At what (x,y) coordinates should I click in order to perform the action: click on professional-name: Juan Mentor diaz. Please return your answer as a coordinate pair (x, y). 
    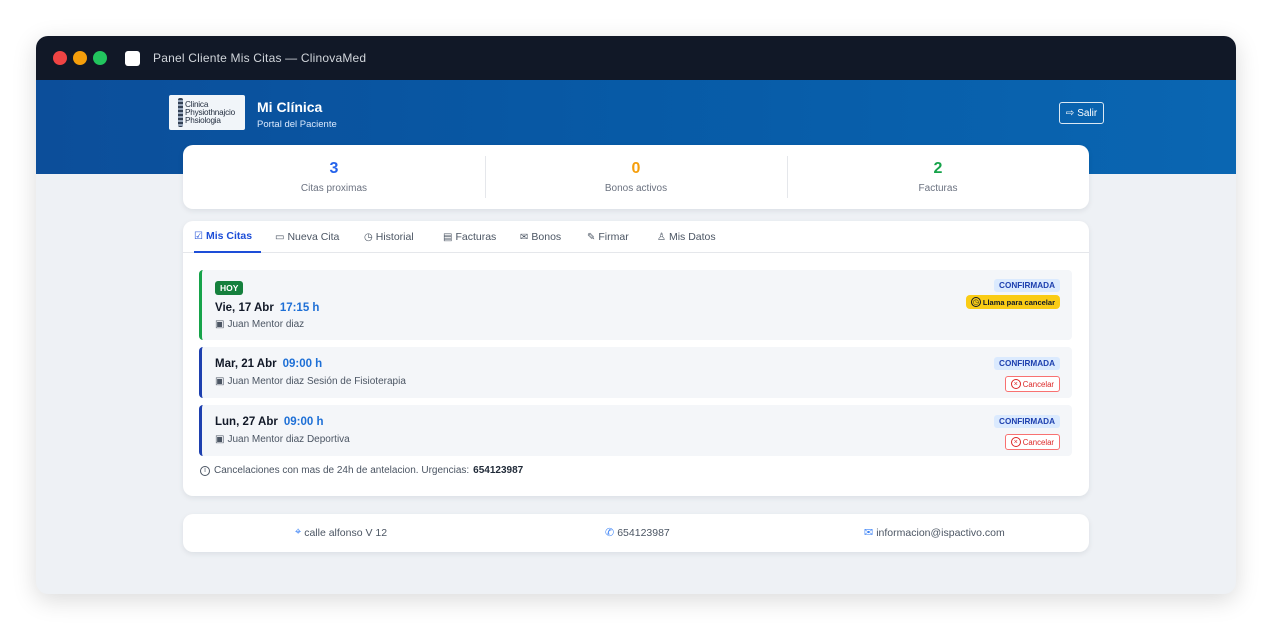
    Looking at the image, I should click on (266, 324).